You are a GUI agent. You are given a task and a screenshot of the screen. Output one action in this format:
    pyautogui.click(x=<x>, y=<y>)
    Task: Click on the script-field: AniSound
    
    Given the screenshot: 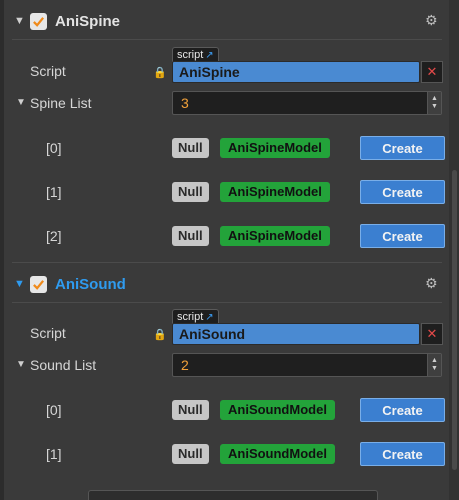 What is the action you would take?
    pyautogui.click(x=296, y=334)
    